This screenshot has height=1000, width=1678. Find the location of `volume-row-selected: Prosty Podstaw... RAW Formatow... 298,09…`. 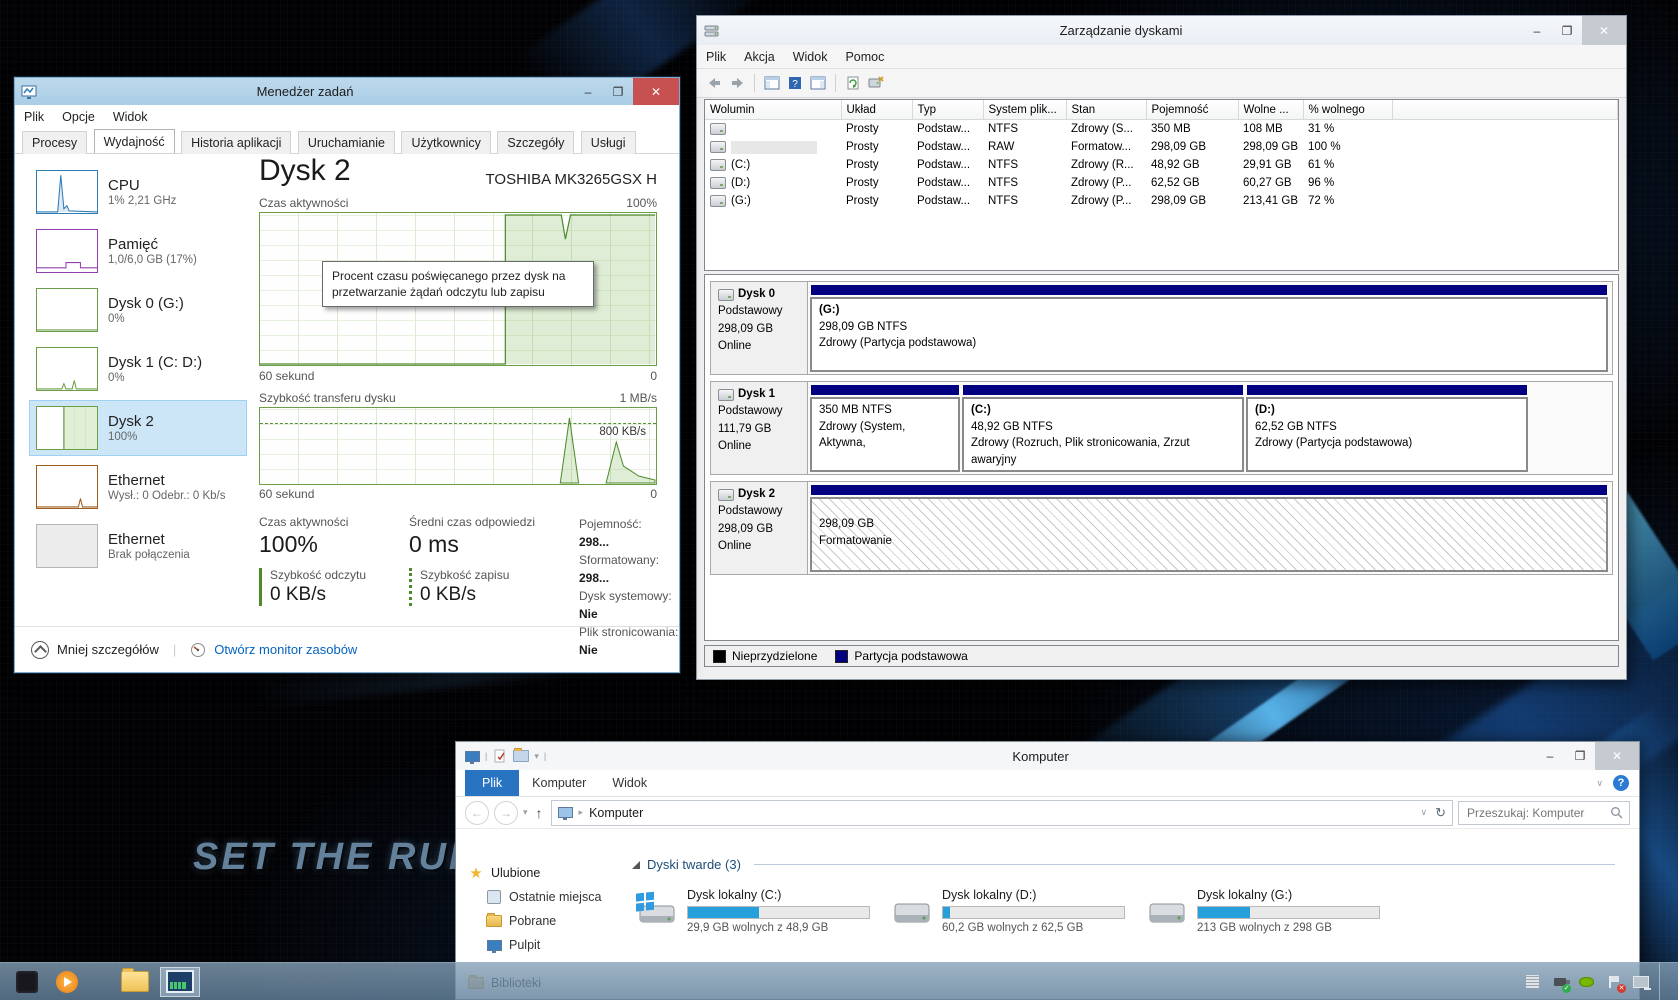

volume-row-selected: Prosty Podstaw... RAW Formatow... 298,09… is located at coordinates (1161, 147).